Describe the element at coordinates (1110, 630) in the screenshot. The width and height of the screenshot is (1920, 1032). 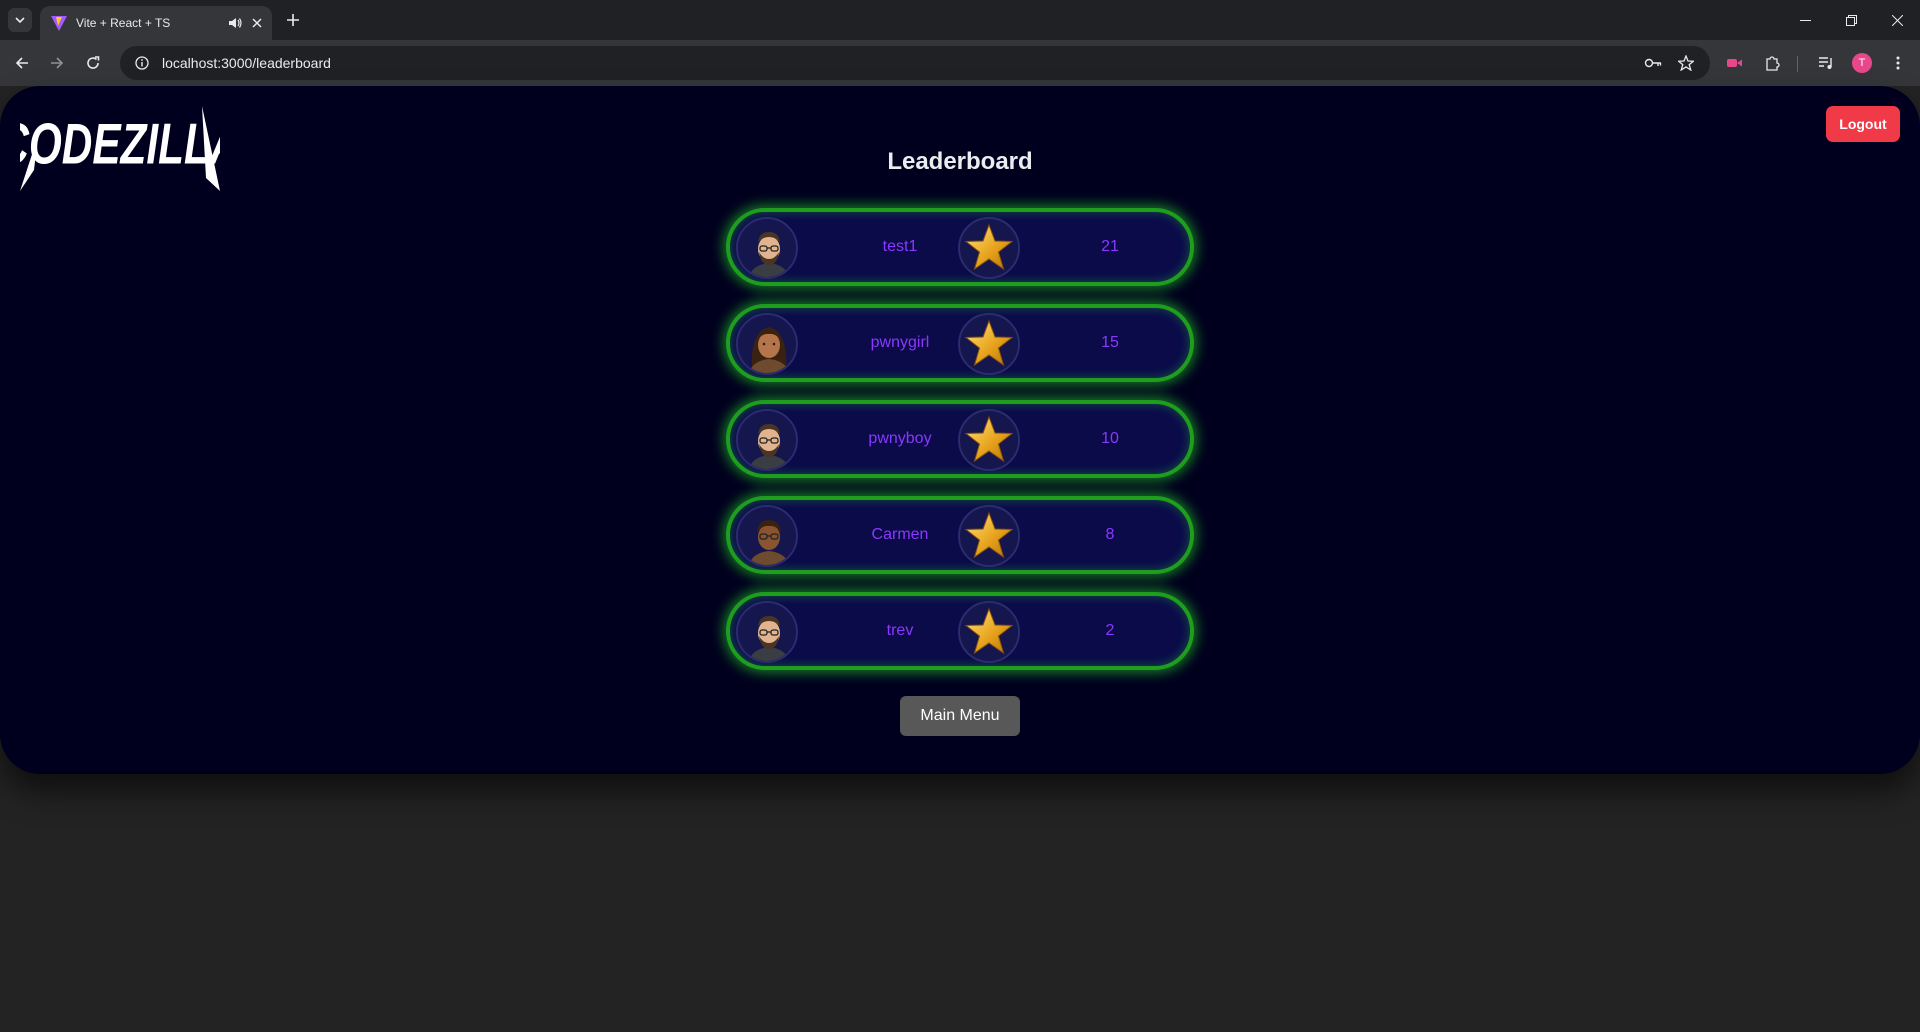
I see `player-score: 2` at that location.